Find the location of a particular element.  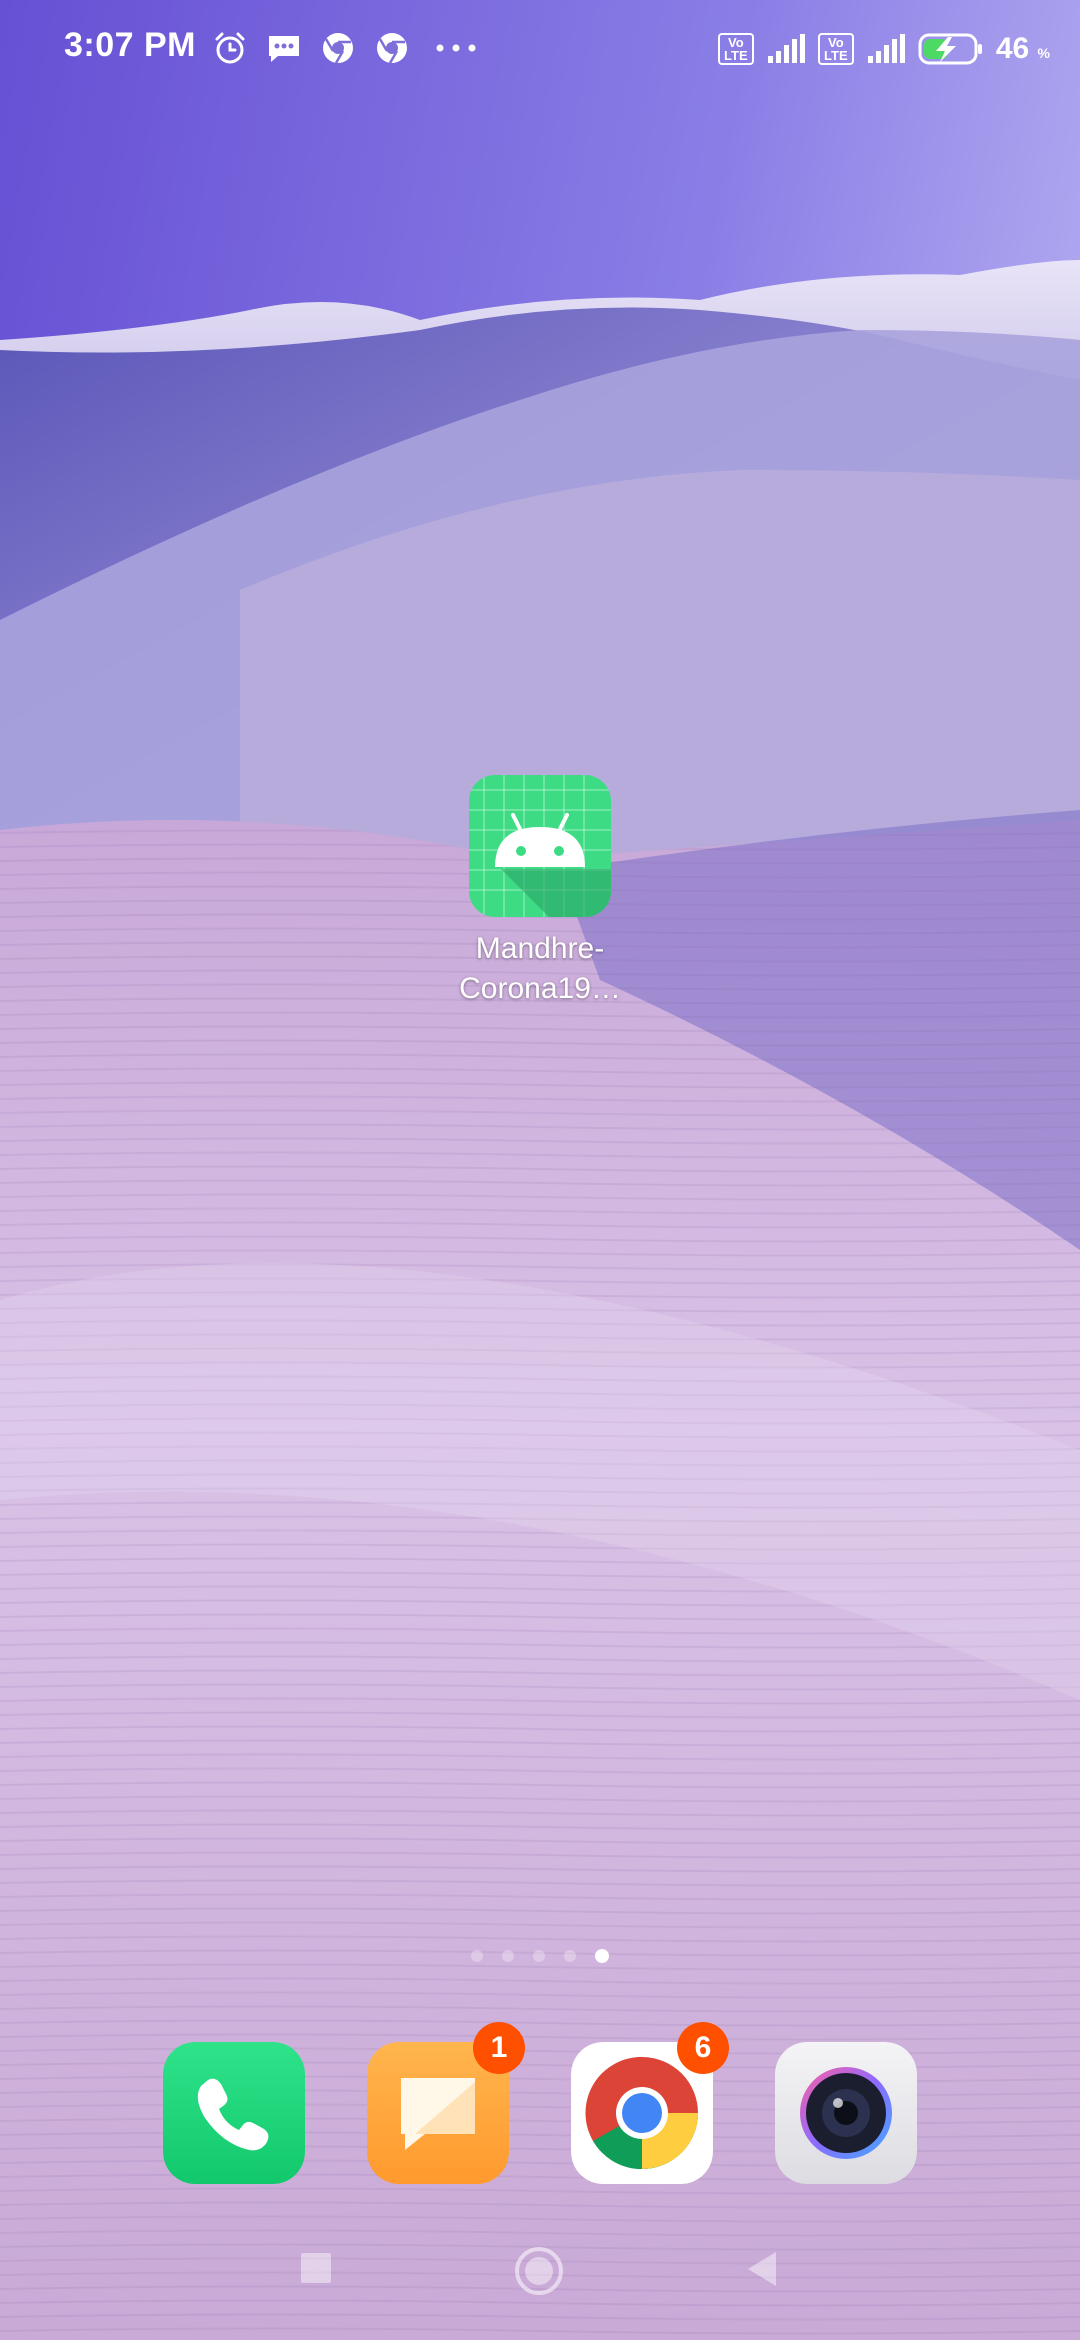

dock-app-camera is located at coordinates (846, 2113).